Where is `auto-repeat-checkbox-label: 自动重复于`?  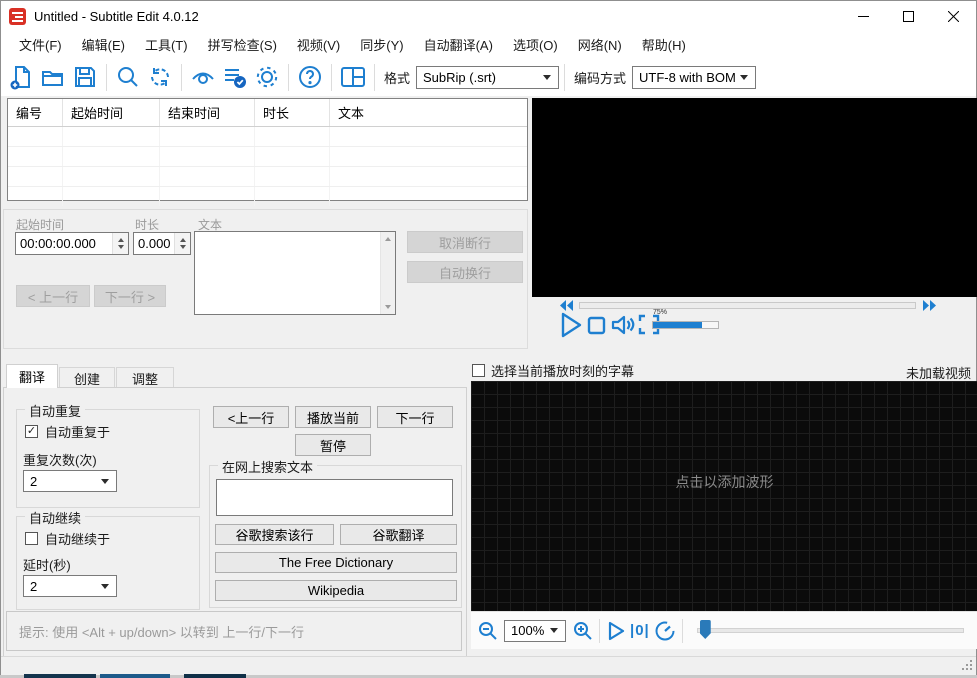
auto-repeat-checkbox-label: 自动重复于 is located at coordinates (78, 432).